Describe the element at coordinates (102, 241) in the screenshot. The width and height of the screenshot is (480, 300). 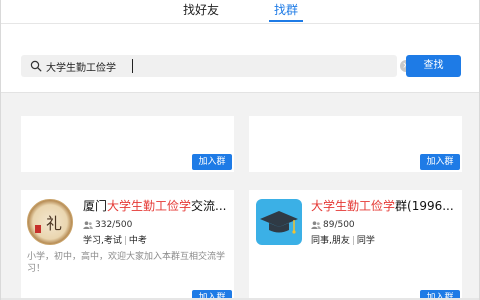
I see `tag: 学习,考试` at that location.